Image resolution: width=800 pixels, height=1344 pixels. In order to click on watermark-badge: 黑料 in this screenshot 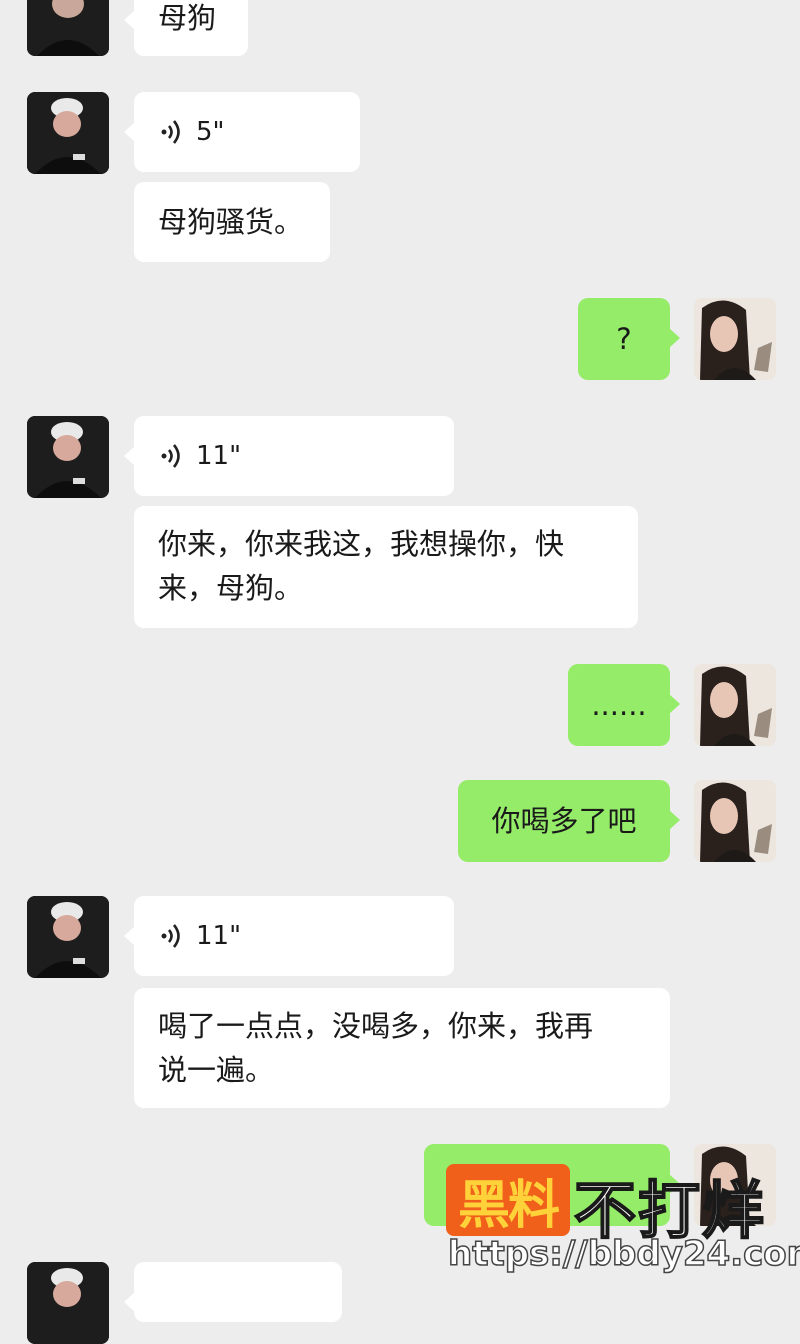, I will do `click(508, 1200)`.